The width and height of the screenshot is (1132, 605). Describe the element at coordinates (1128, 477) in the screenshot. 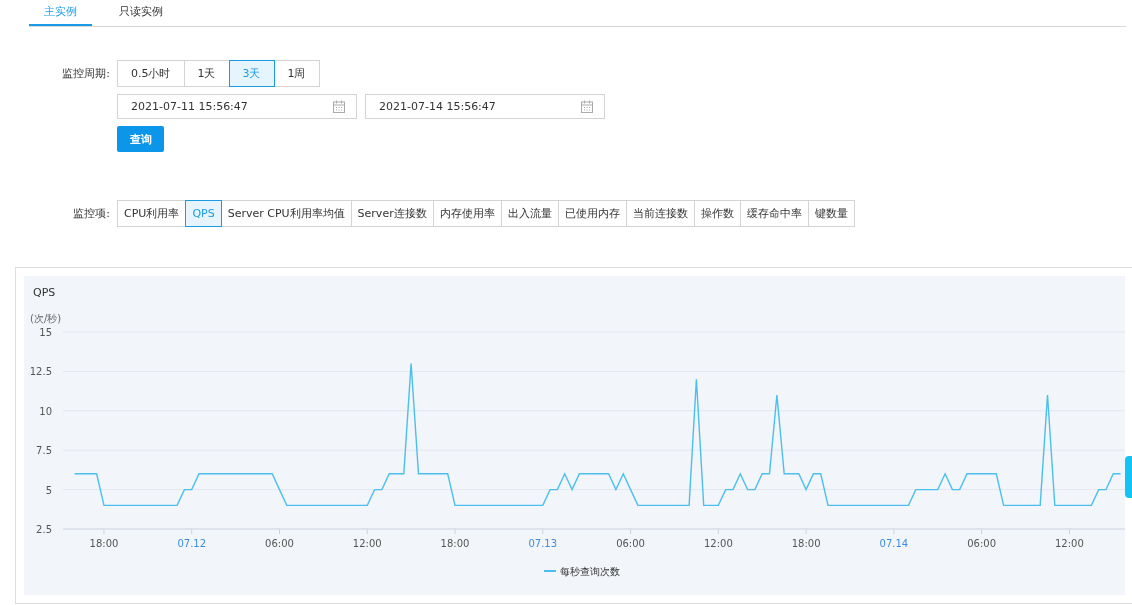

I see `side-handle` at that location.